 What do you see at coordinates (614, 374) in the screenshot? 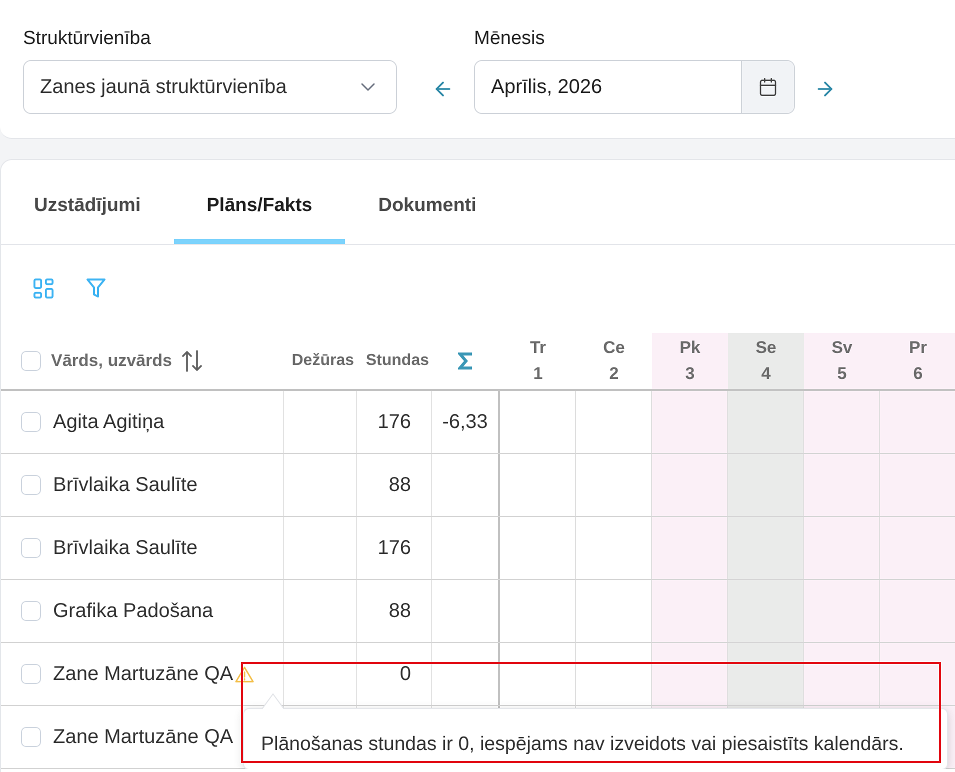
I see `day-number: 2` at bounding box center [614, 374].